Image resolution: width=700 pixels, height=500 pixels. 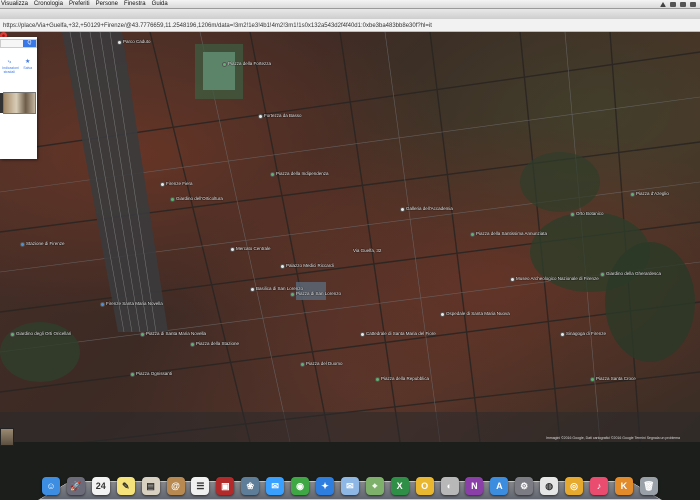 I want to click on chrome-icon: ◎, so click(x=574, y=486).